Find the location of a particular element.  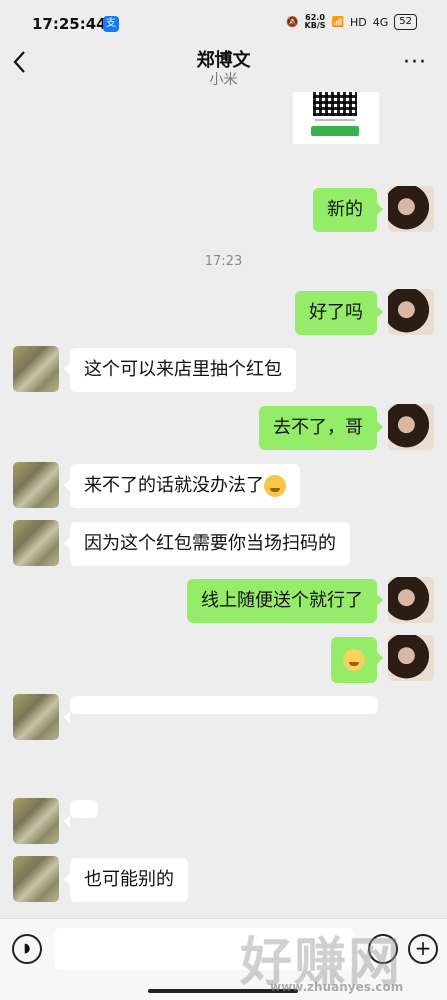

laugh-cry-emoji-icon is located at coordinates (275, 486).